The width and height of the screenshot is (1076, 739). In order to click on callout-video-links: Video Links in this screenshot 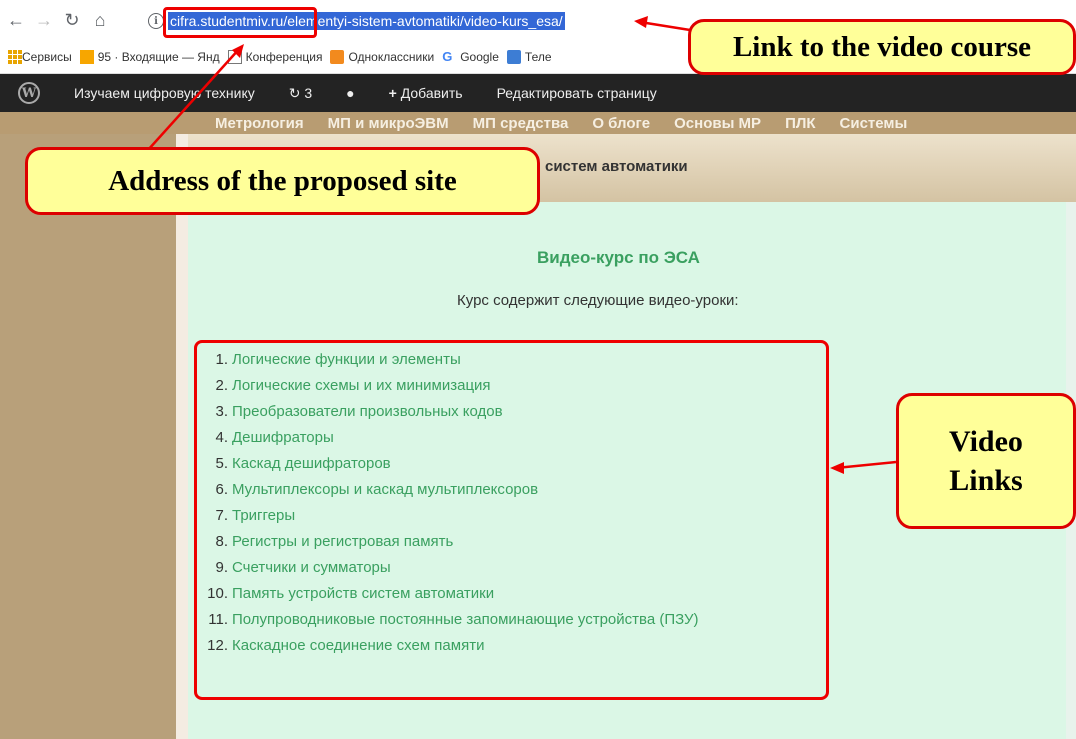, I will do `click(986, 461)`.